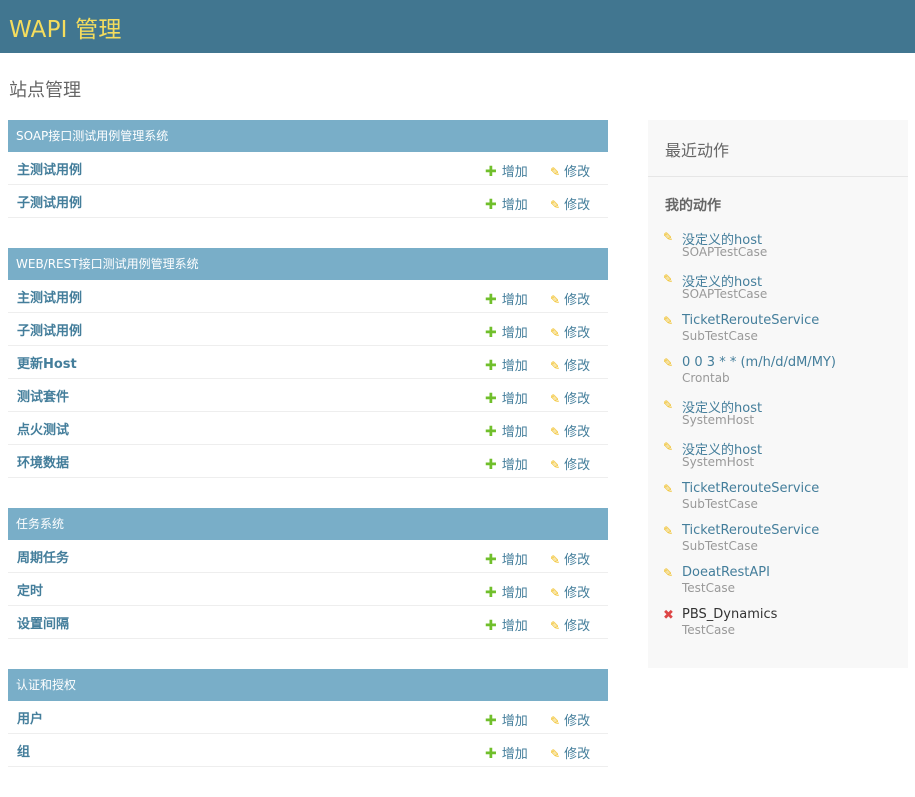 Image resolution: width=915 pixels, height=797 pixels. Describe the element at coordinates (308, 685) in the screenshot. I see `module-caption: 认证和授权` at that location.